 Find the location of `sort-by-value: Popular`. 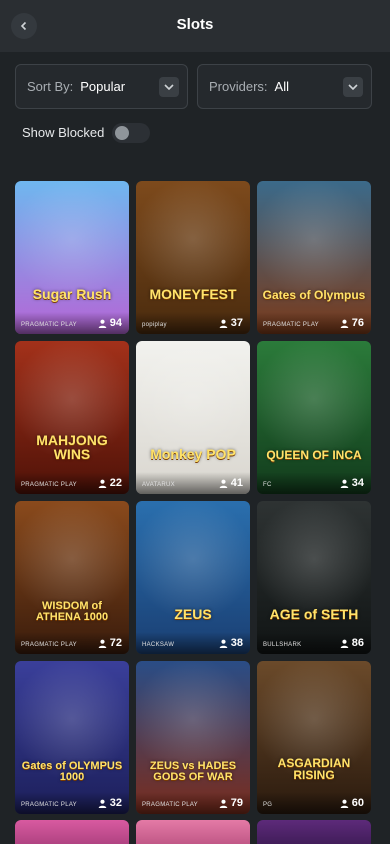

sort-by-value: Popular is located at coordinates (103, 86).